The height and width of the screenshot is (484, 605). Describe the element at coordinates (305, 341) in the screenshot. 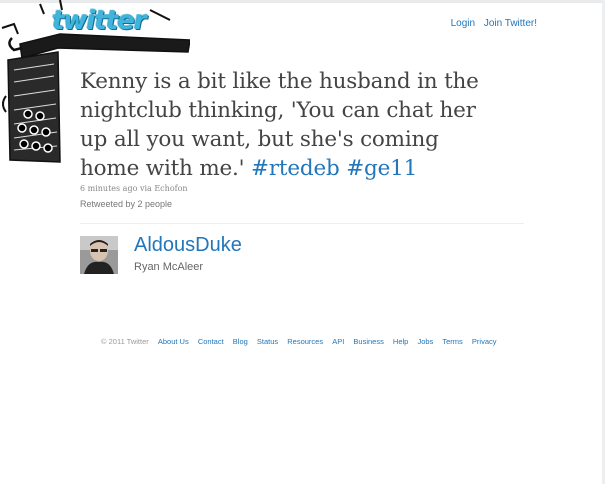

I see `footer-link-resources: Resources` at that location.